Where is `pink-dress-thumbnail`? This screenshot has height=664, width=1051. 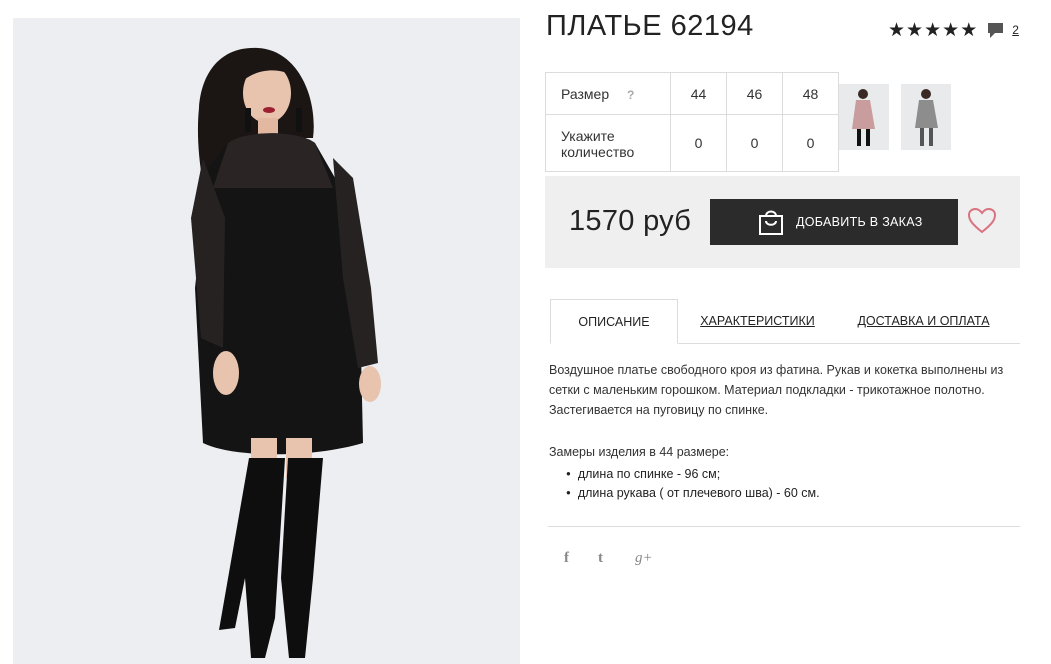 pink-dress-thumbnail is located at coordinates (864, 117).